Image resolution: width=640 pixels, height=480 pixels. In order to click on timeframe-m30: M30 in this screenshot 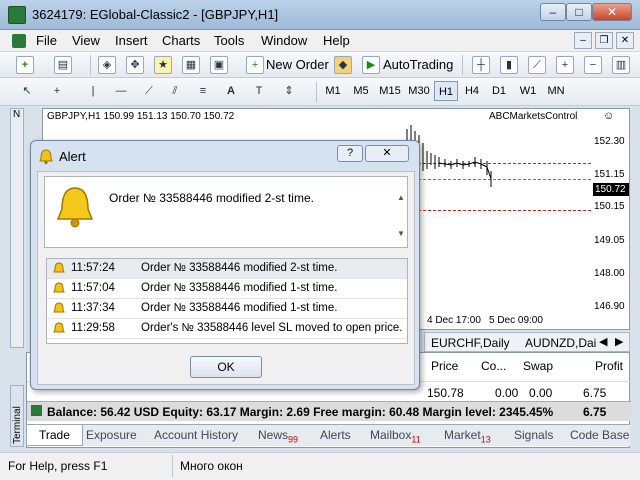, I will do `click(419, 91)`.